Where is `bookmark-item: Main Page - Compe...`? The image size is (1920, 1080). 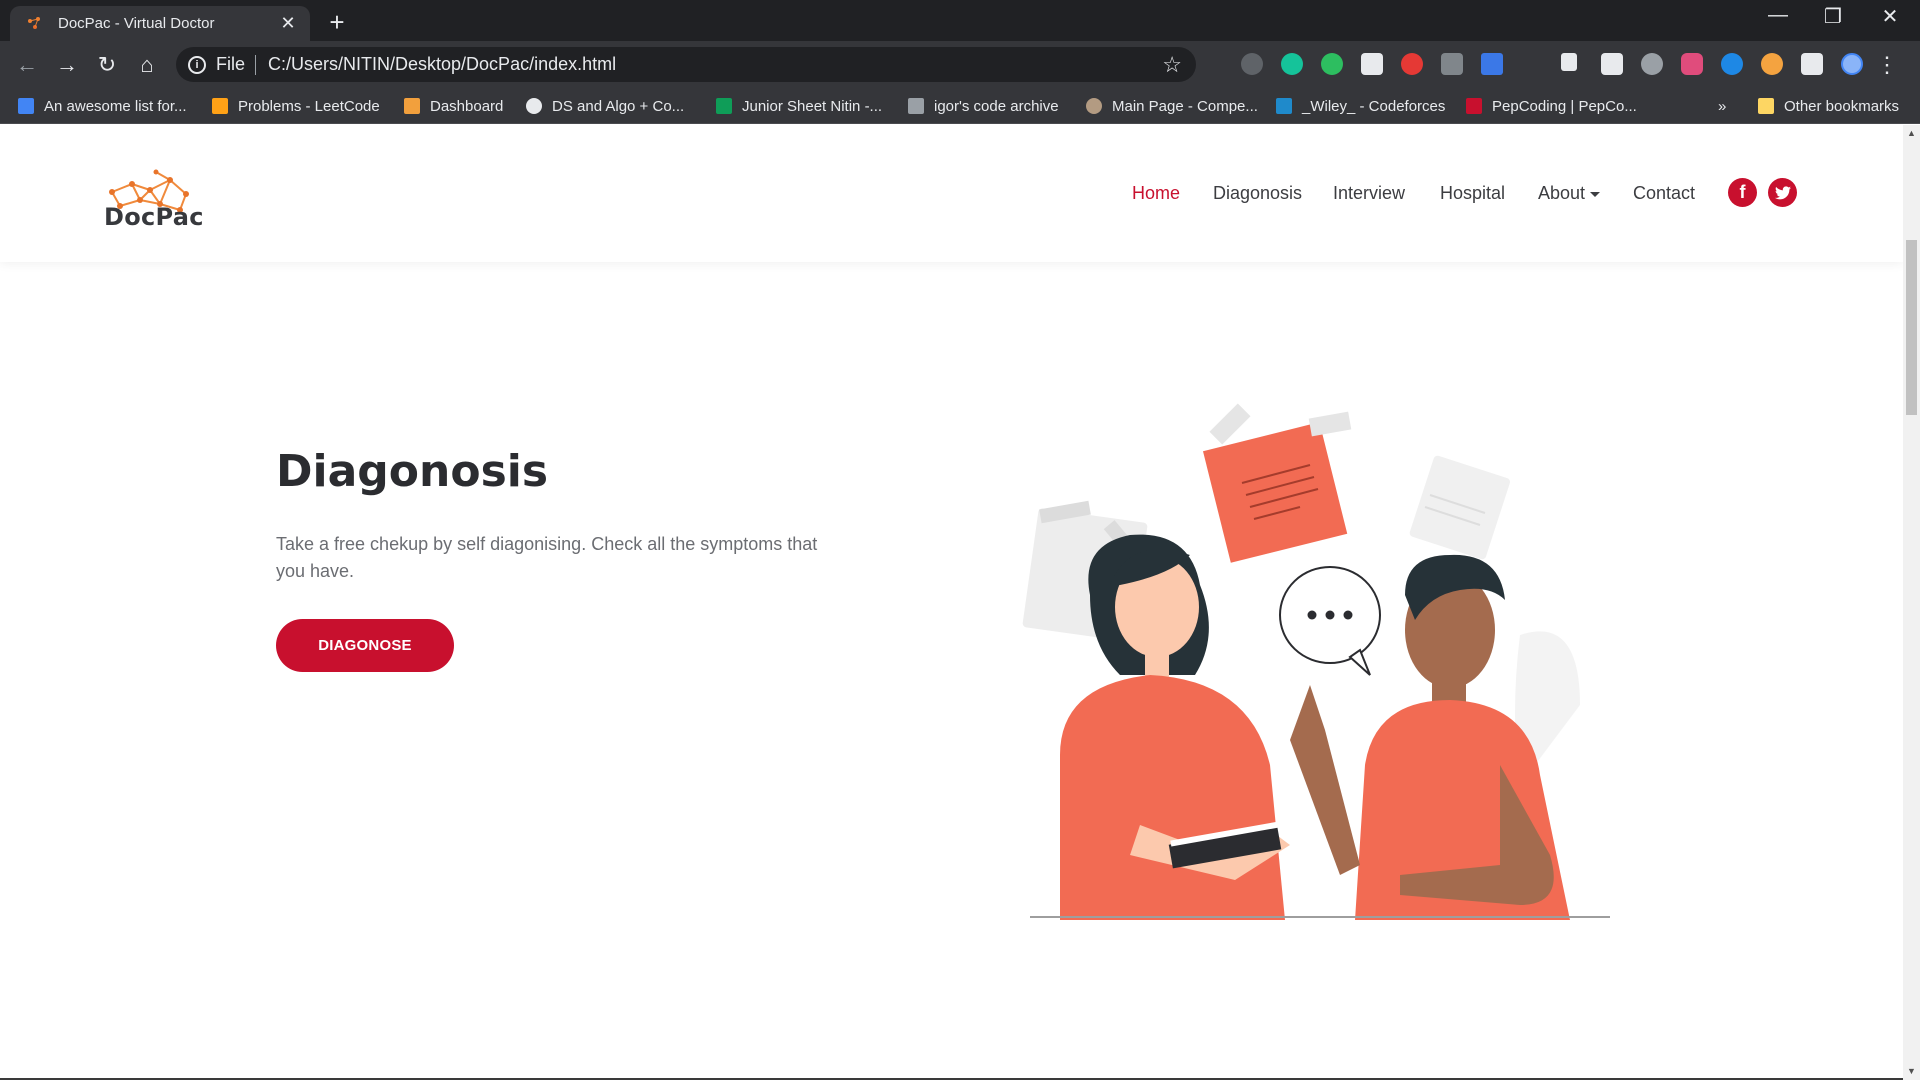 bookmark-item: Main Page - Compe... is located at coordinates (1172, 106).